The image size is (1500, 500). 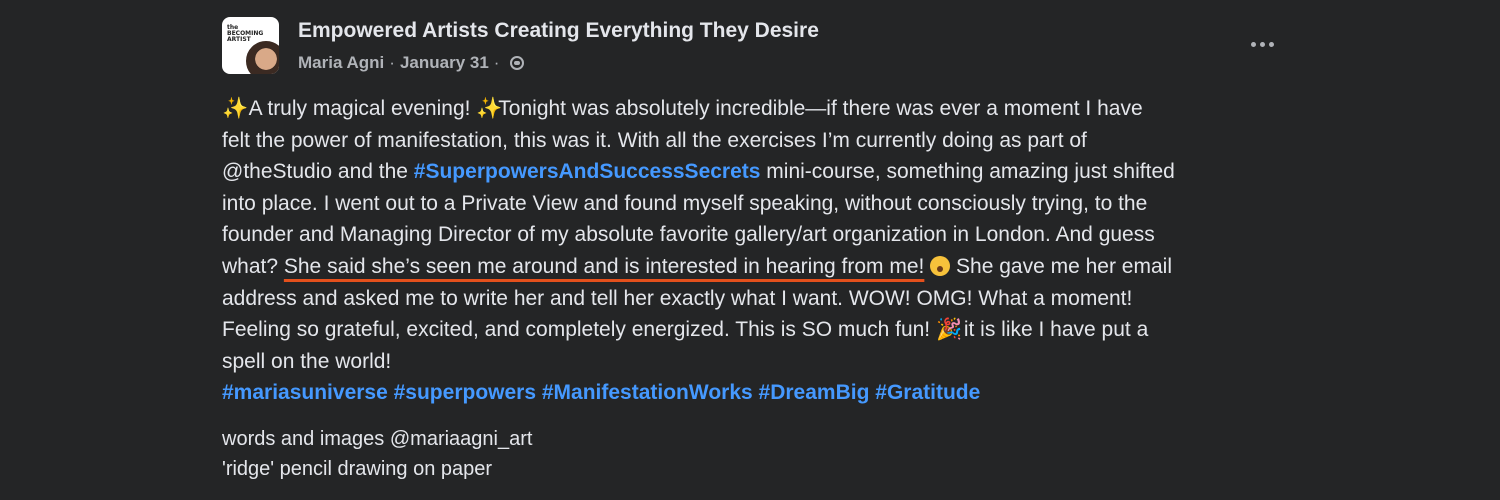 I want to click on hashtag-link: #mariasuniverse, so click(x=305, y=392).